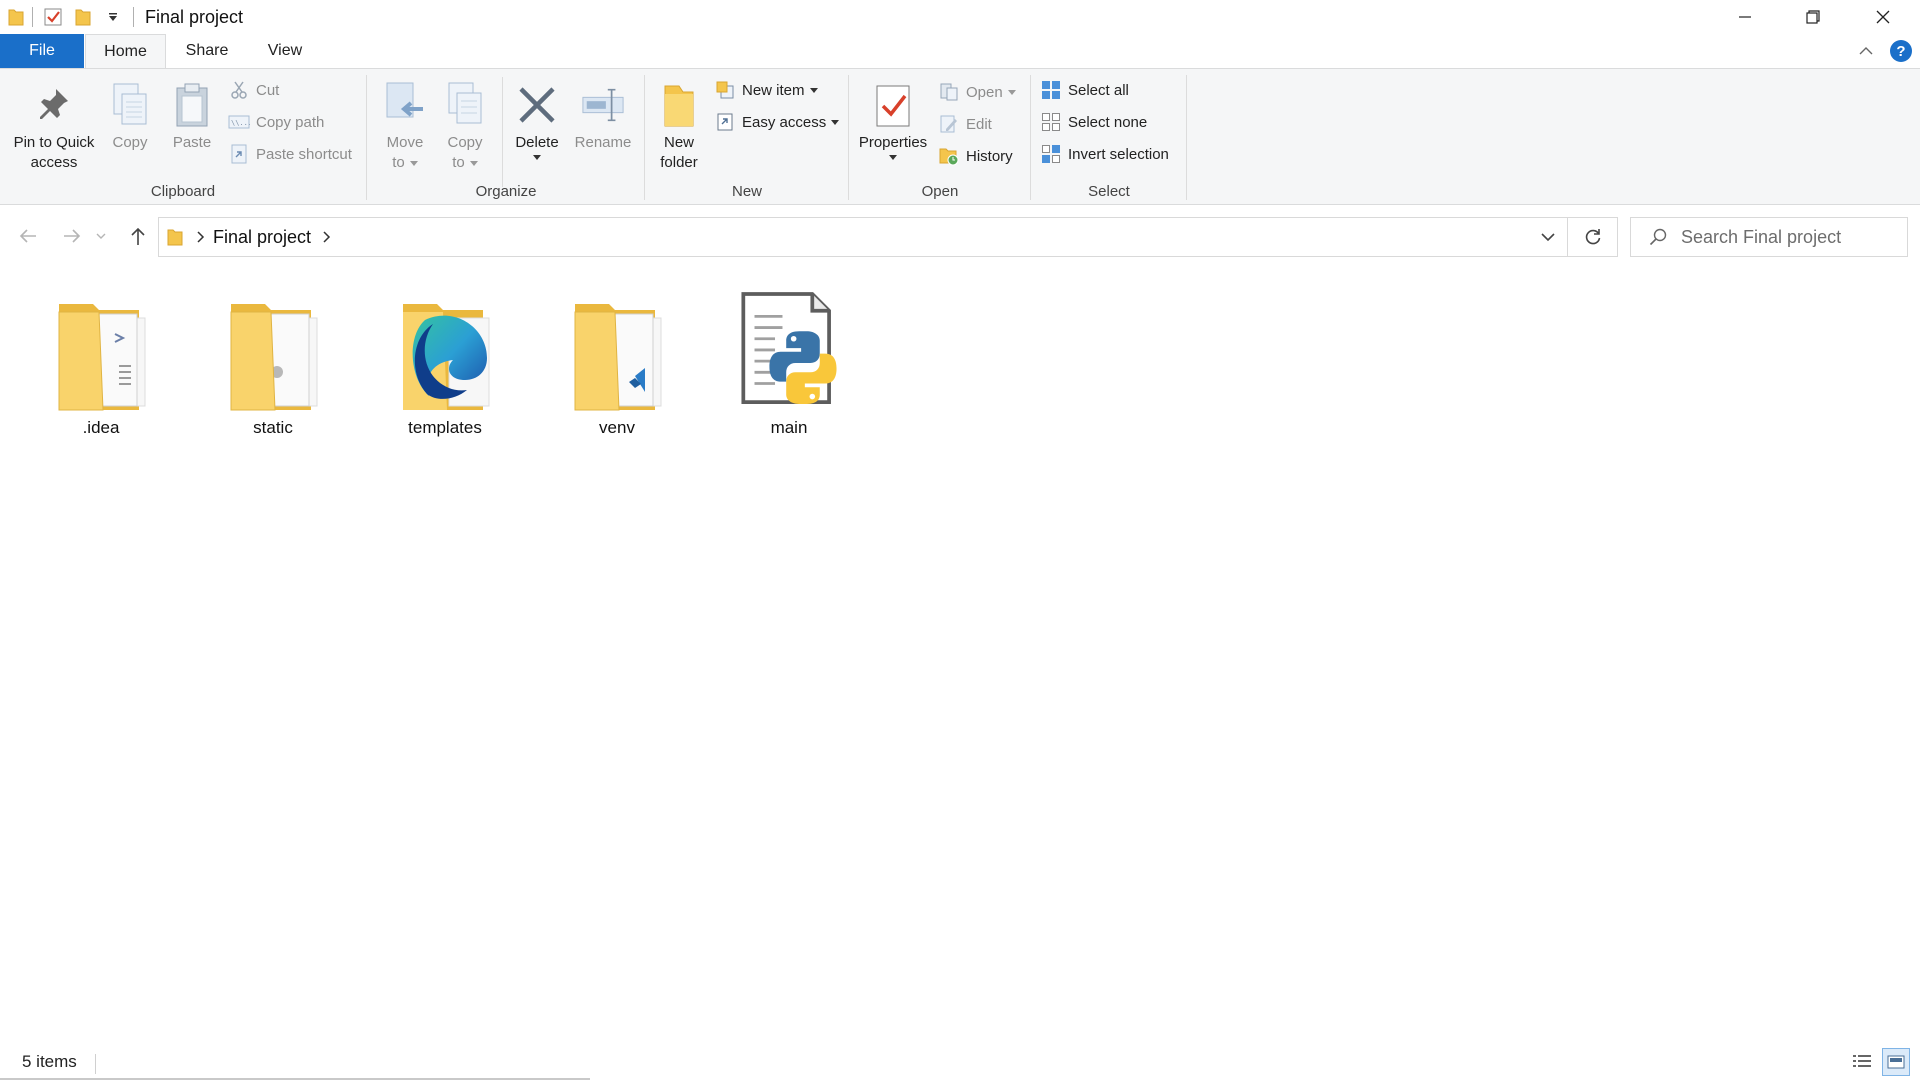 The image size is (1920, 1080). What do you see at coordinates (1093, 122) in the screenshot?
I see `select-none-button: Select none` at bounding box center [1093, 122].